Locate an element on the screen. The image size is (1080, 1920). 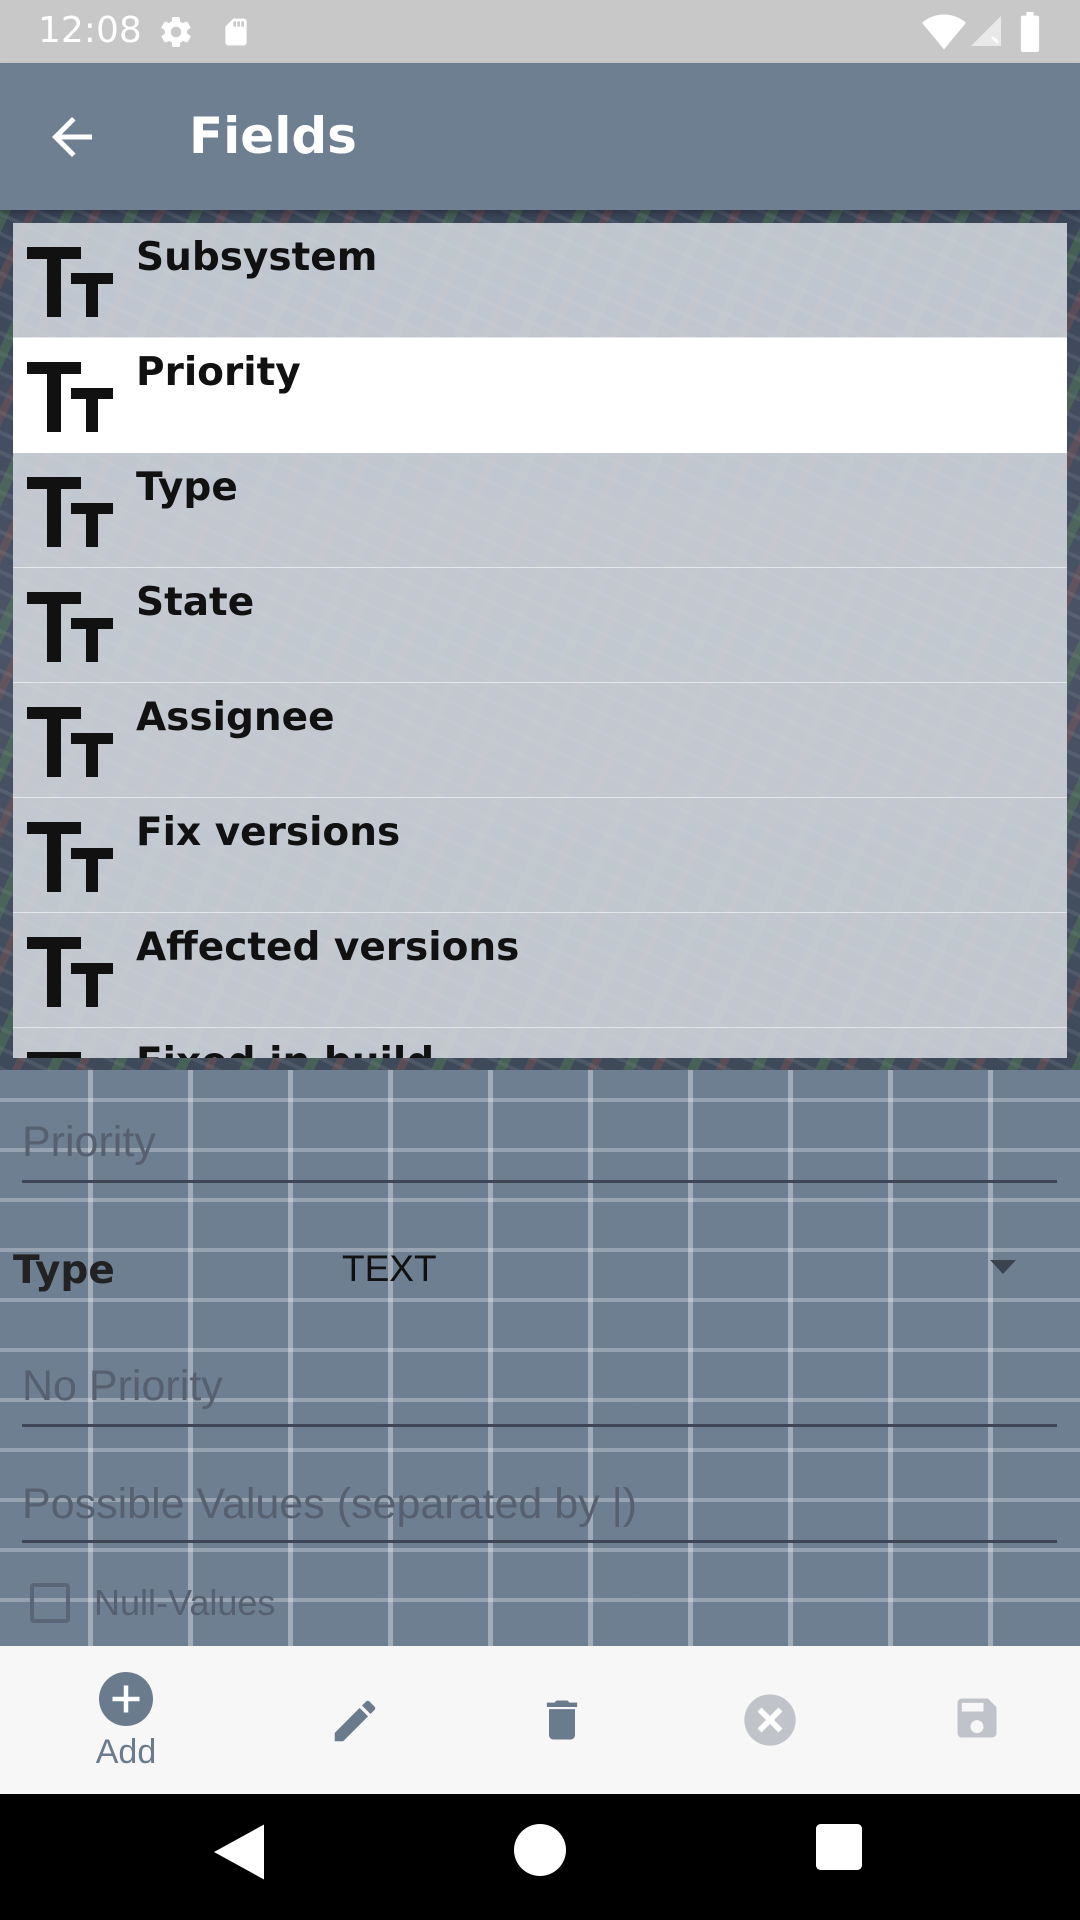
list-item-label: Fixed in build is located at coordinates (285, 1049).